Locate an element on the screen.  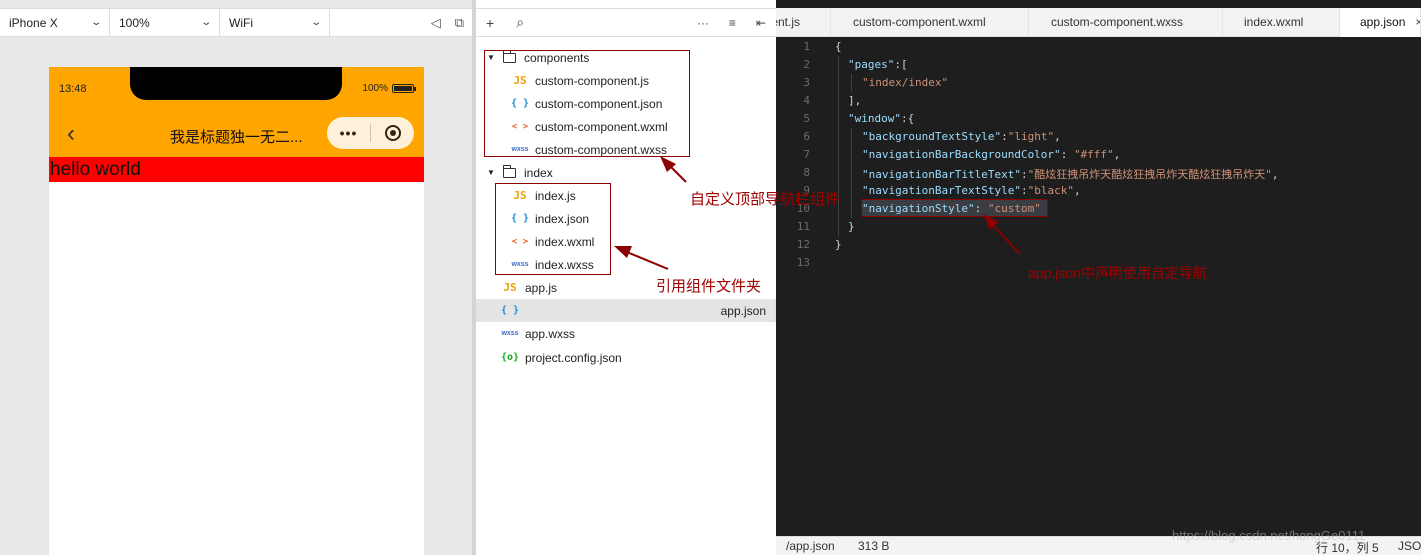
annotation-app-json: app.json中声明使用自定导航 is located at coordinates (1117, 273).